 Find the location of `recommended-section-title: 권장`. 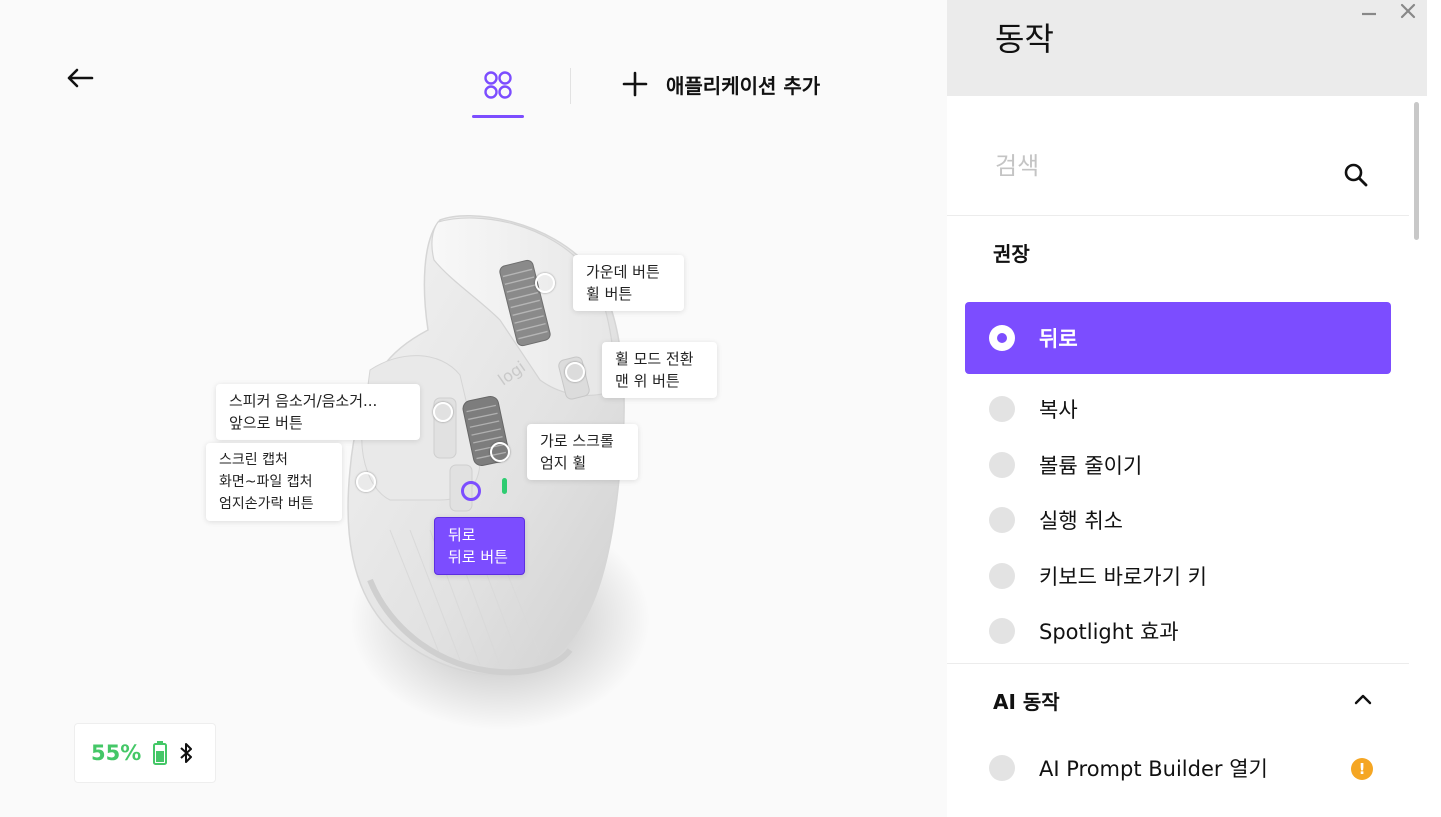

recommended-section-title: 권장 is located at coordinates (1011, 254).